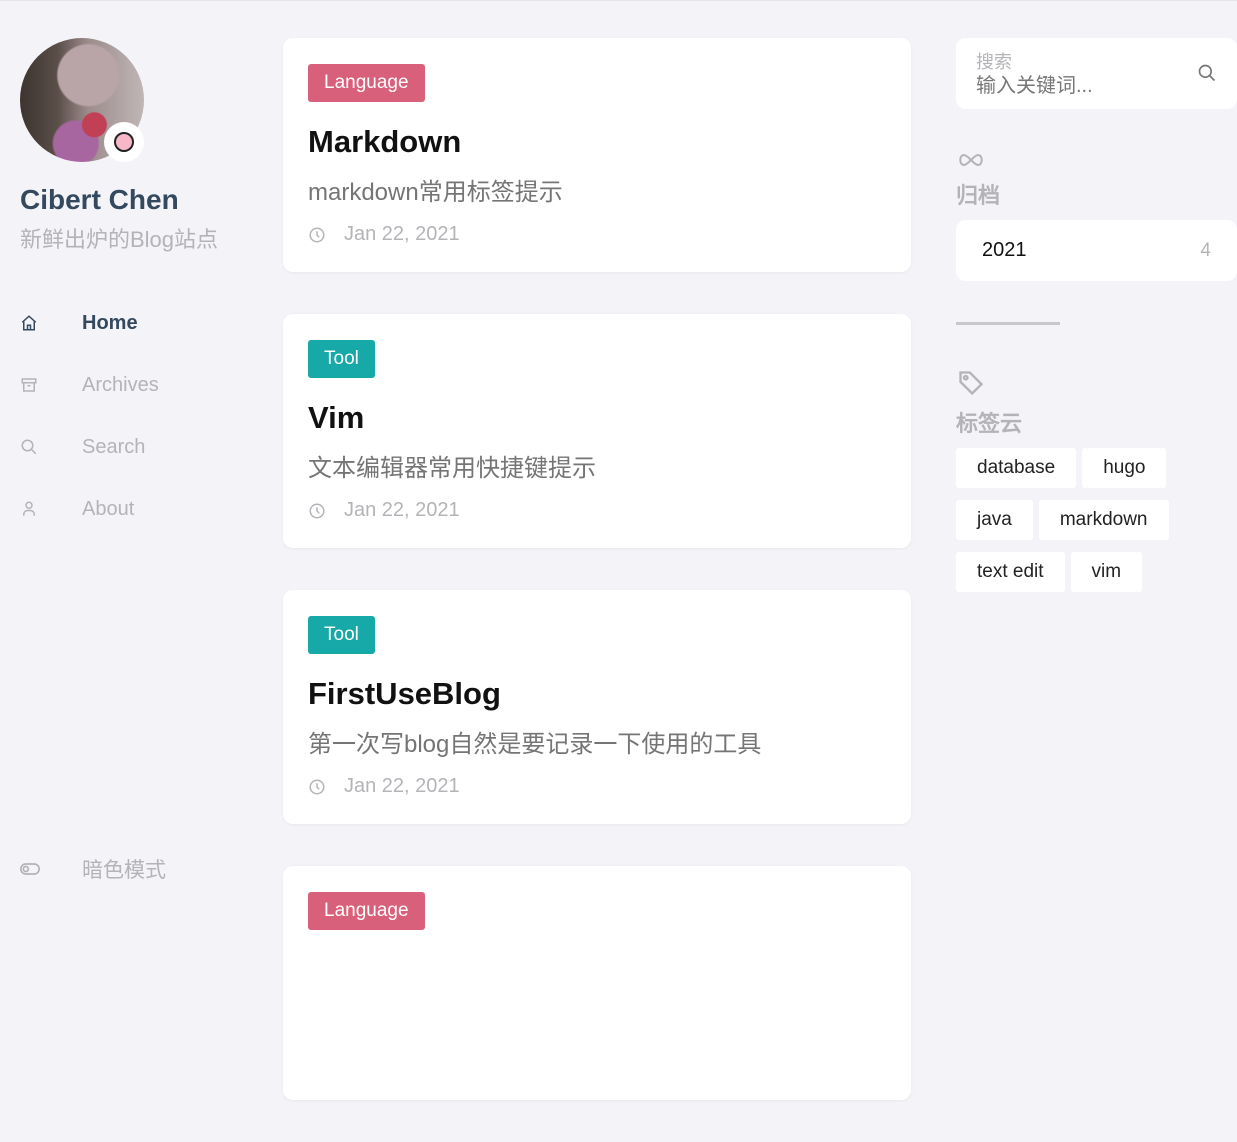  I want to click on menu-item-home: Home, so click(135, 323).